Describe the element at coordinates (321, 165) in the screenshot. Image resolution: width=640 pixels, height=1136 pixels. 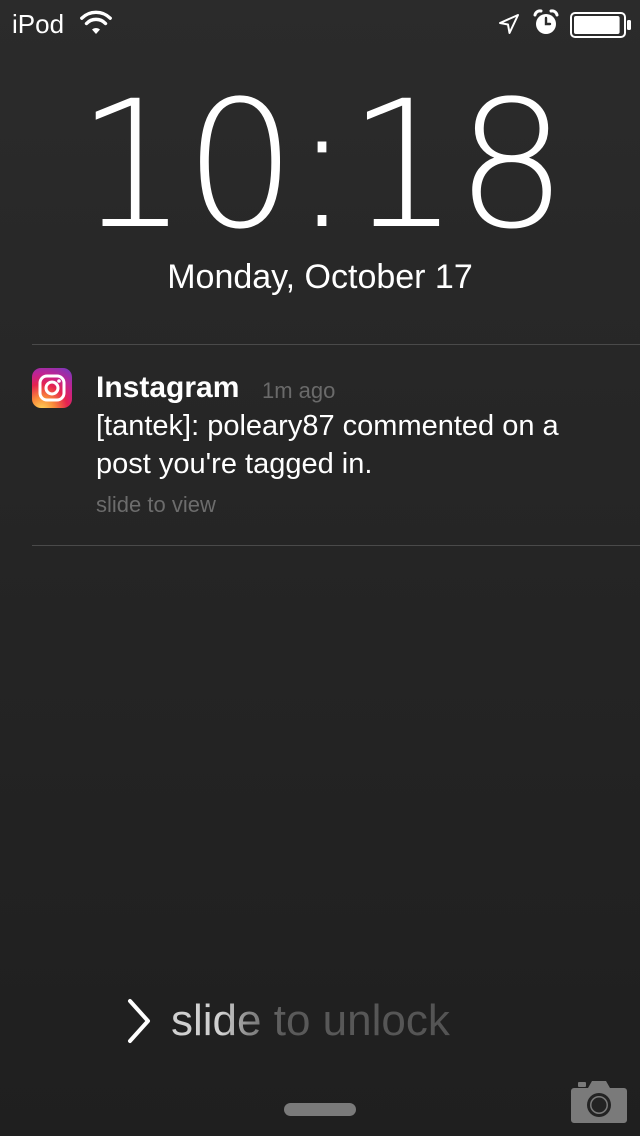
I see `lock-screen-time: 10:18` at that location.